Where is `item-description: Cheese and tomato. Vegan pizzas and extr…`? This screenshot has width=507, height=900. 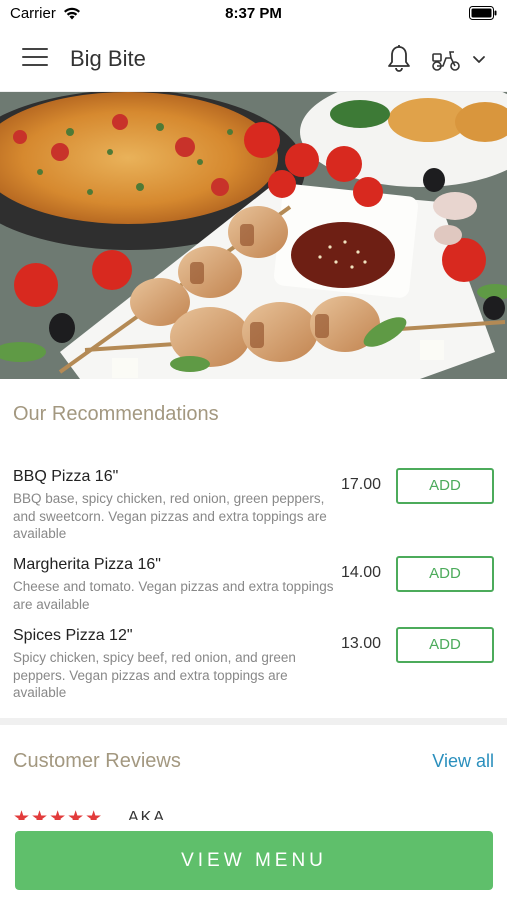 item-description: Cheese and tomato. Vegan pizzas and extr… is located at coordinates (173, 595).